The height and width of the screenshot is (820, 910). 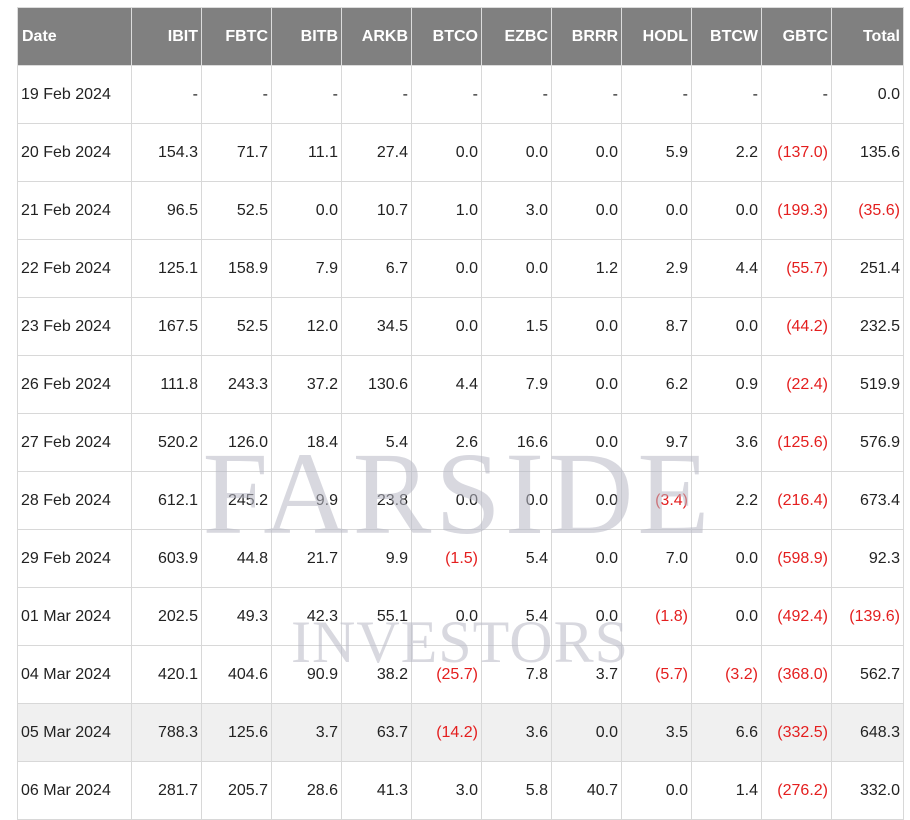 I want to click on flow-cell-hodl: 0.0, so click(x=656, y=790).